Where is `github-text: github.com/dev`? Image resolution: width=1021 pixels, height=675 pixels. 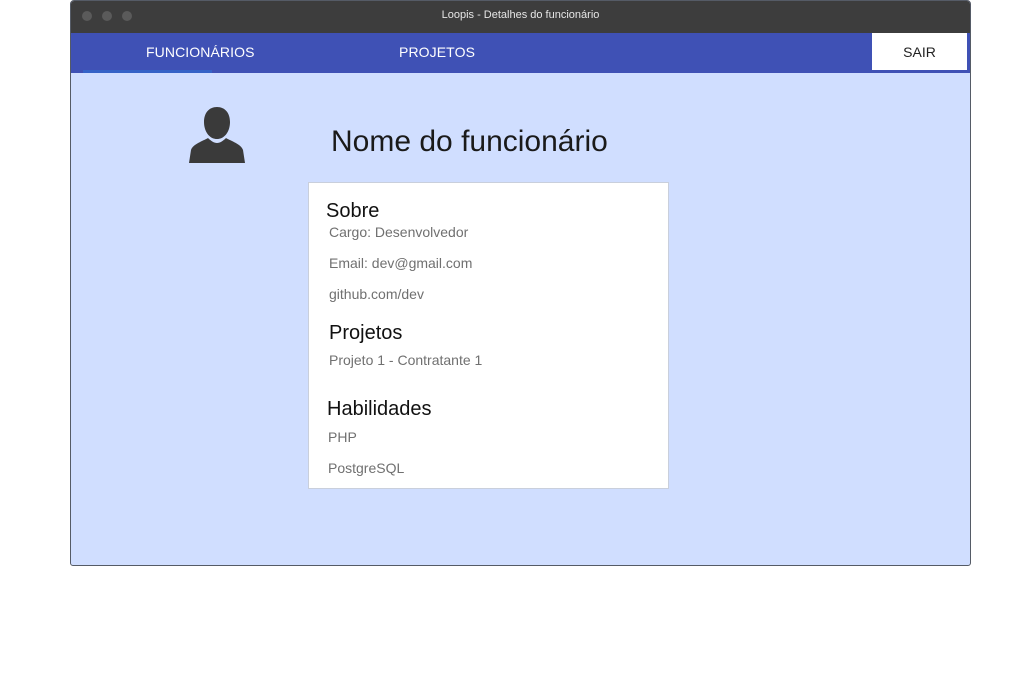
github-text: github.com/dev is located at coordinates (376, 294).